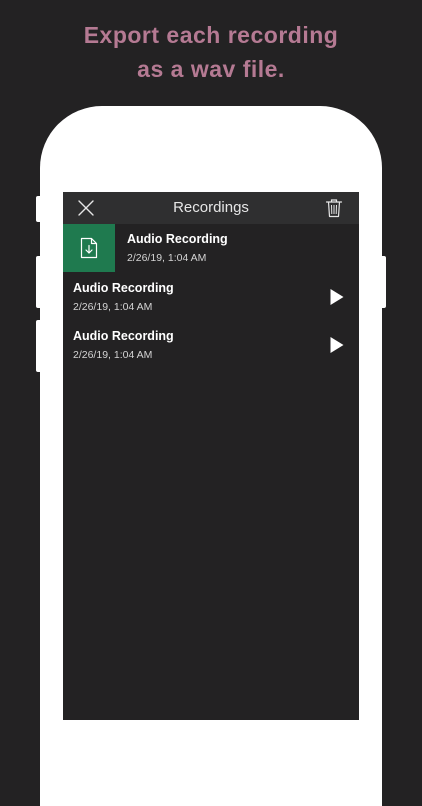  Describe the element at coordinates (38, 209) in the screenshot. I see `phone-silent-switch` at that location.